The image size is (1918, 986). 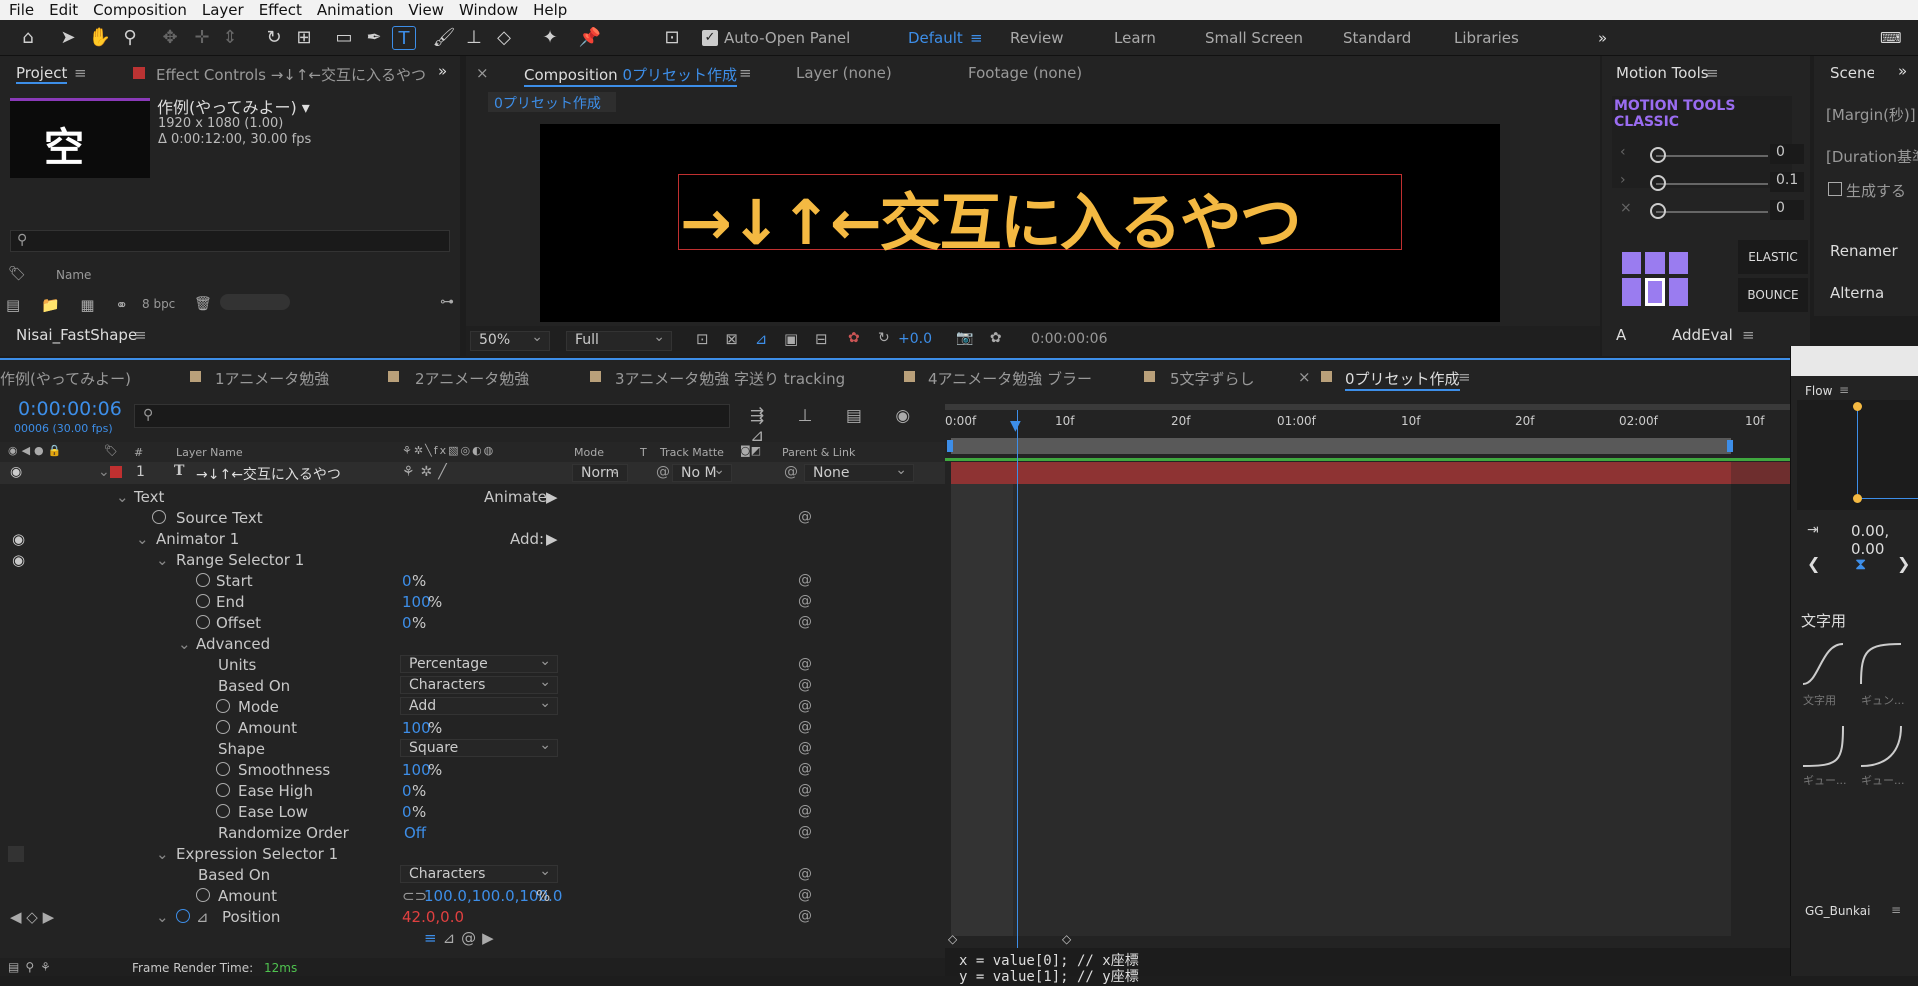 I want to click on based-on-2-select: Characters, so click(x=479, y=873).